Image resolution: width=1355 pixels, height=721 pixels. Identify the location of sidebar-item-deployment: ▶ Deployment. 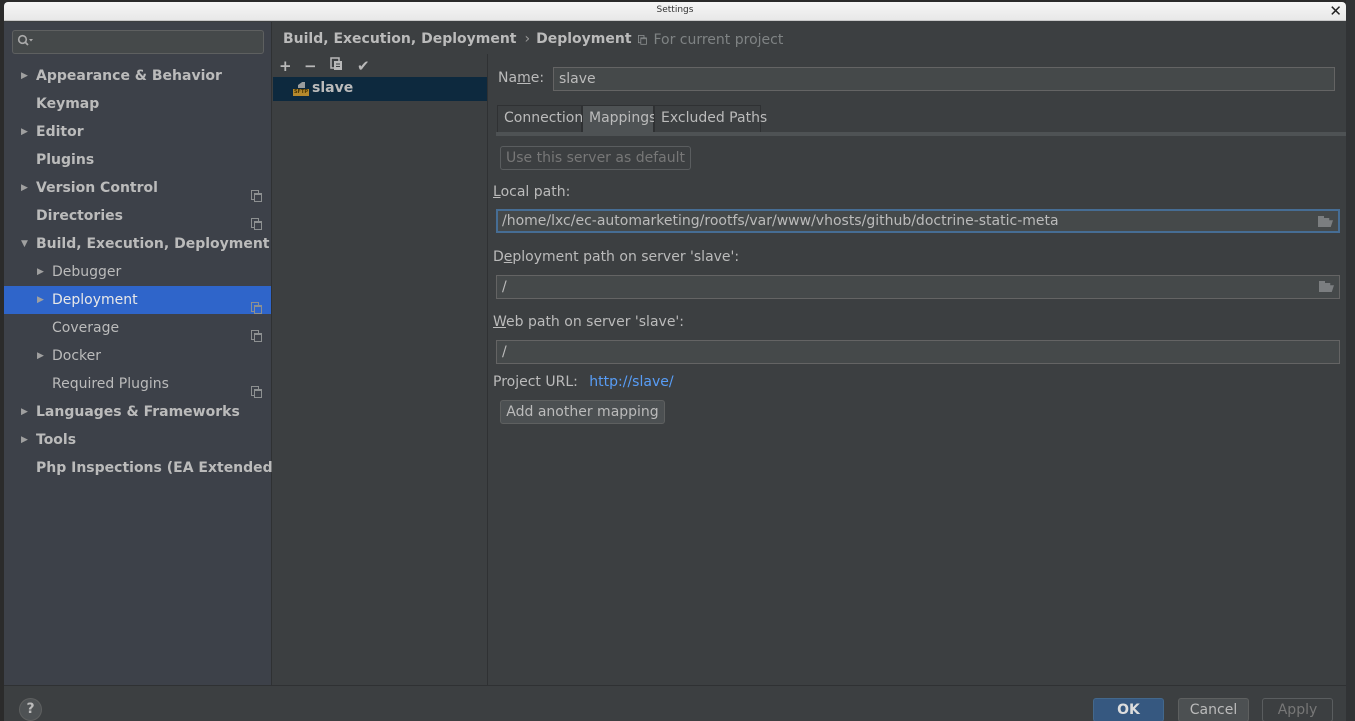
(137, 300).